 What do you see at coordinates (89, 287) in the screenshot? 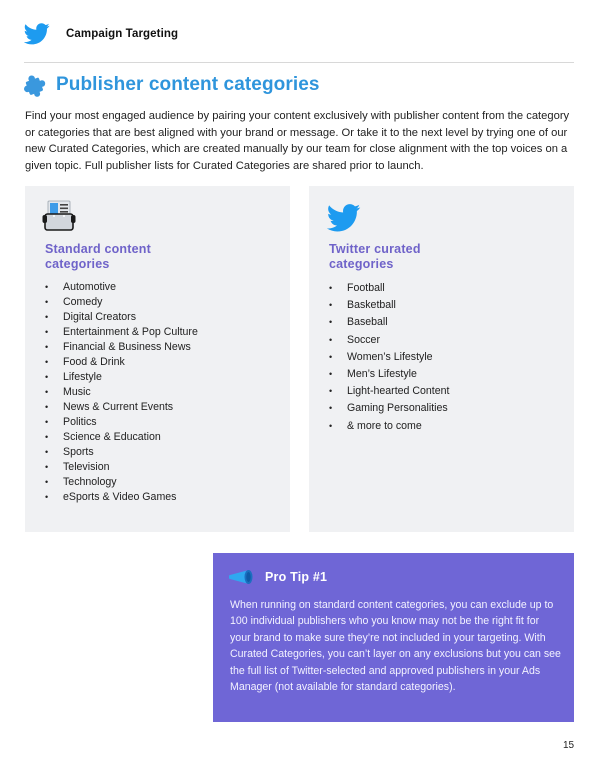
I see `list-item-label: Automotive` at bounding box center [89, 287].